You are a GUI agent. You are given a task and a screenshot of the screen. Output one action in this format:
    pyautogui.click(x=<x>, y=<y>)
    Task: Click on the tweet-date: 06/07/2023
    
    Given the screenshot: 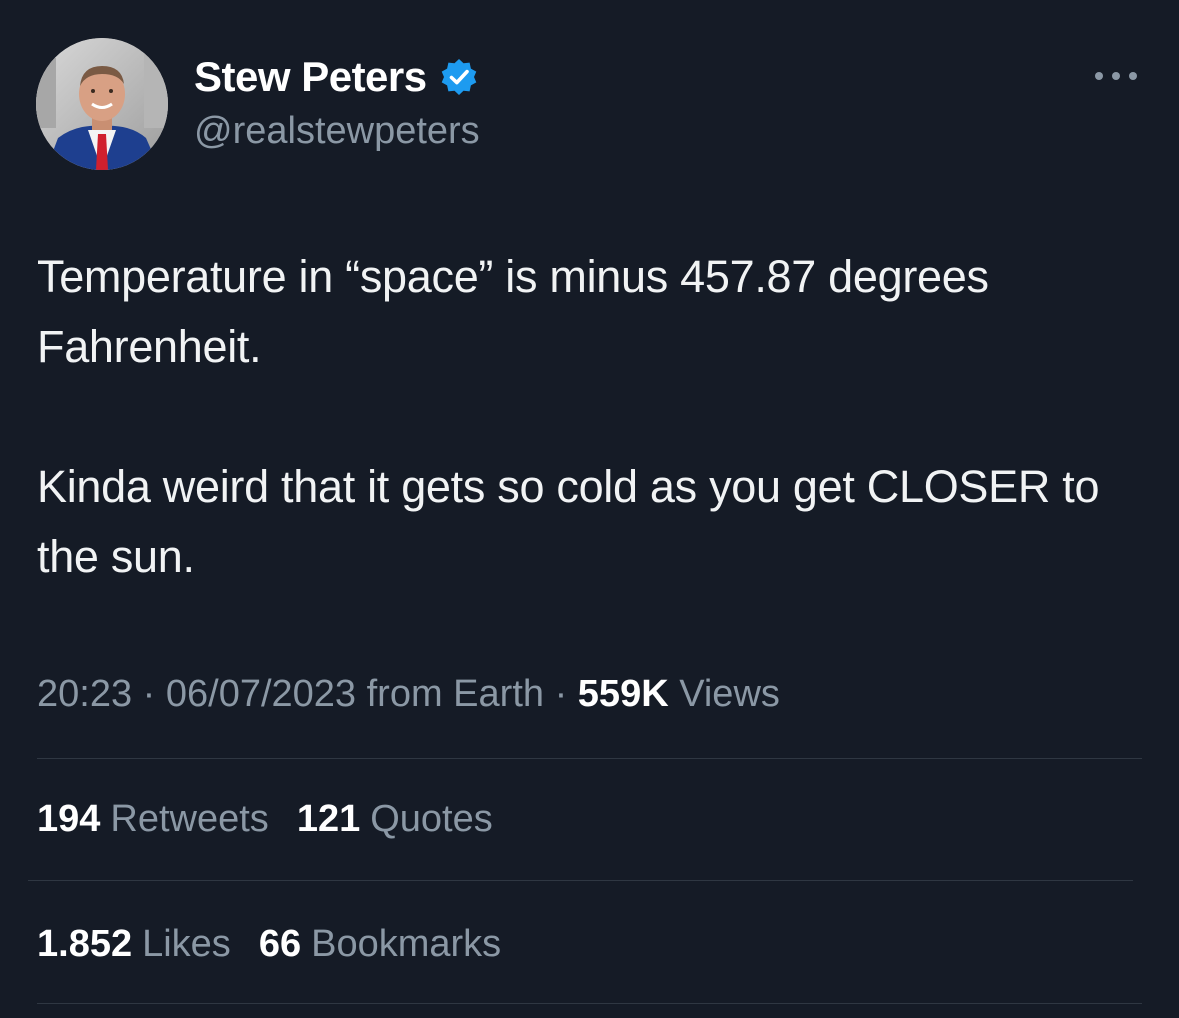 What is the action you would take?
    pyautogui.click(x=261, y=694)
    